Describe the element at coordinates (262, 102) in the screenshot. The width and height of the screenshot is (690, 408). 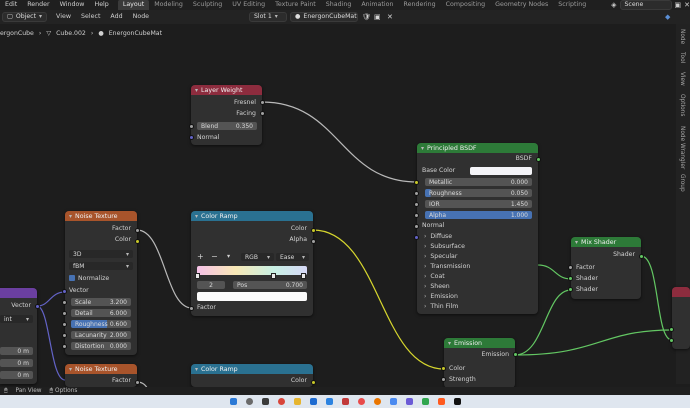
I see `socket-fresnel` at that location.